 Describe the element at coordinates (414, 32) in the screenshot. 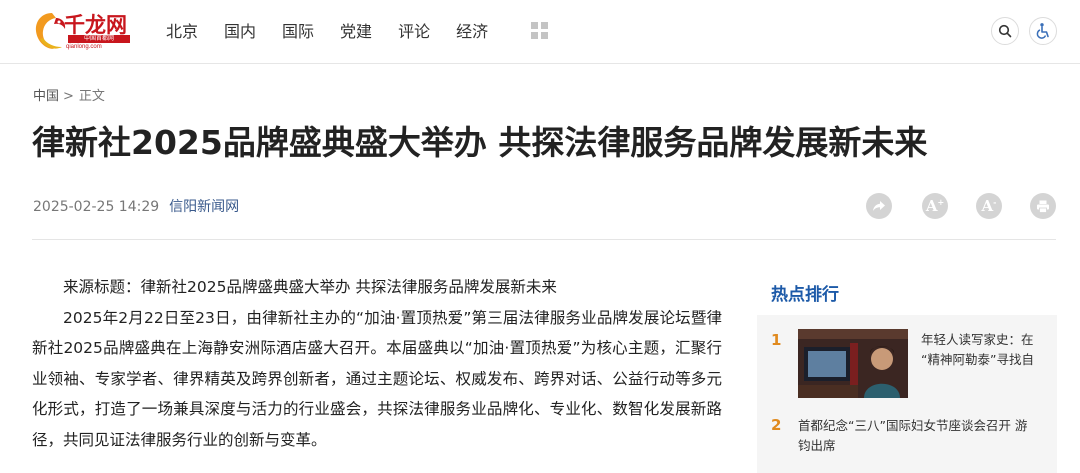

I see `nav-item-opinion: 评论` at that location.